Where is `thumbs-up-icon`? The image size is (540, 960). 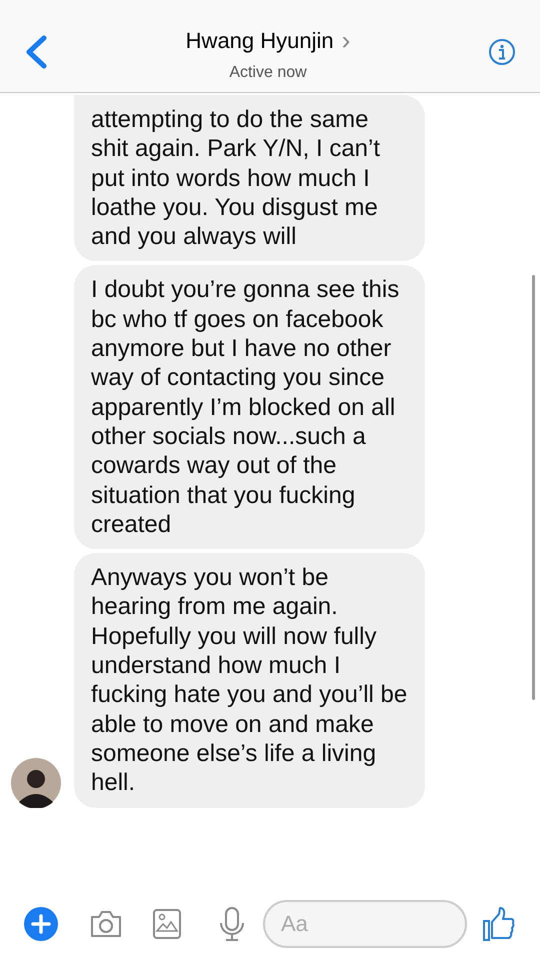
thumbs-up-icon is located at coordinates (499, 924).